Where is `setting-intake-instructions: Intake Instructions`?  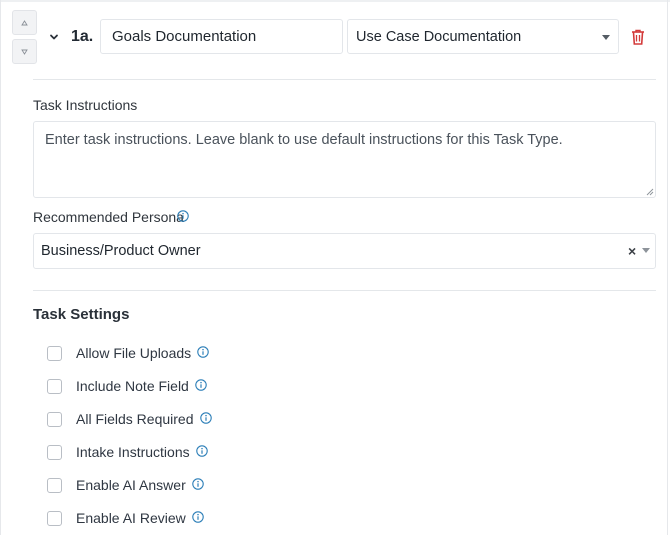
setting-intake-instructions: Intake Instructions is located at coordinates (127, 452).